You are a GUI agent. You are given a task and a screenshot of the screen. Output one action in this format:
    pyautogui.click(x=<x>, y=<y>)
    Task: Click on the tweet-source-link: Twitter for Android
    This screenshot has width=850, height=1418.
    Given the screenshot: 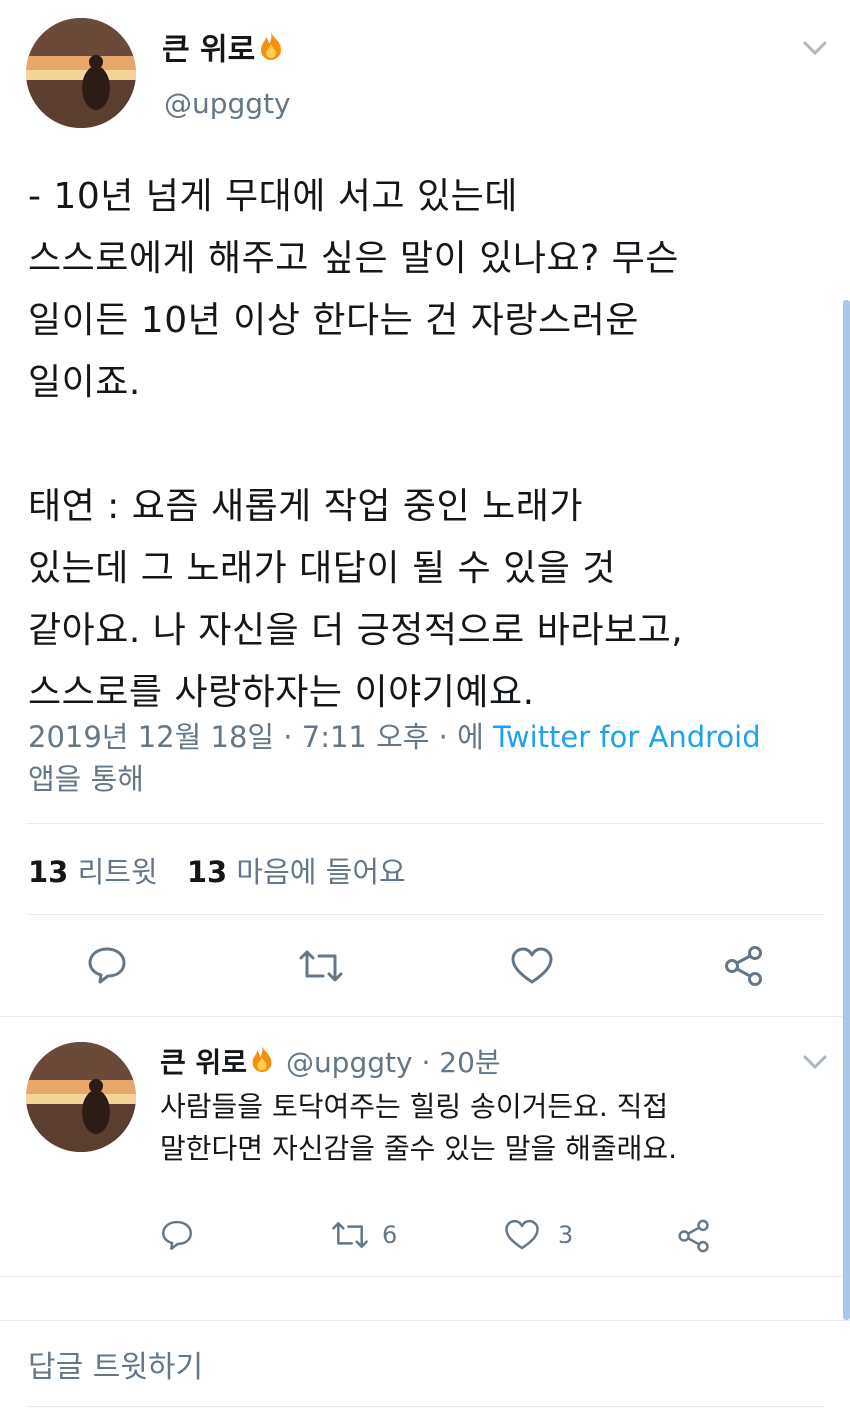 What is the action you would take?
    pyautogui.click(x=627, y=737)
    